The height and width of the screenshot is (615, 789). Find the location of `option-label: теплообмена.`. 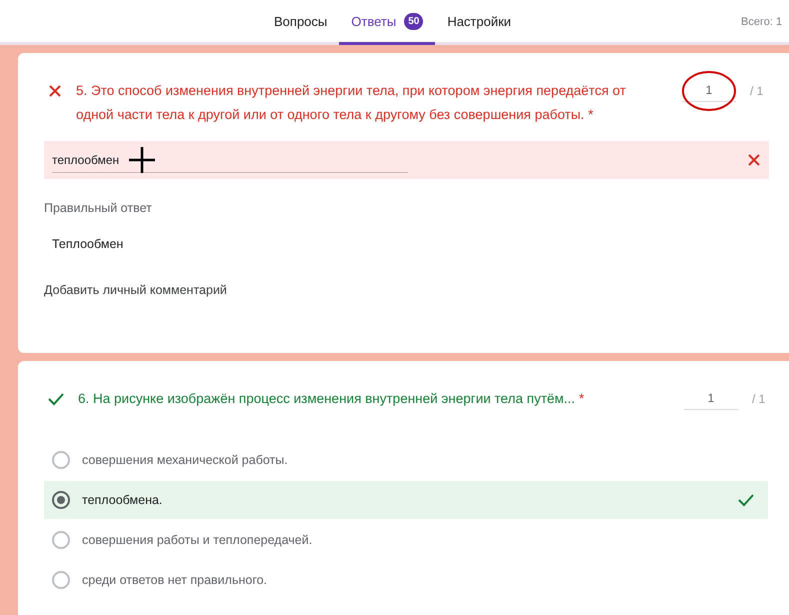

option-label: теплообмена. is located at coordinates (123, 500).